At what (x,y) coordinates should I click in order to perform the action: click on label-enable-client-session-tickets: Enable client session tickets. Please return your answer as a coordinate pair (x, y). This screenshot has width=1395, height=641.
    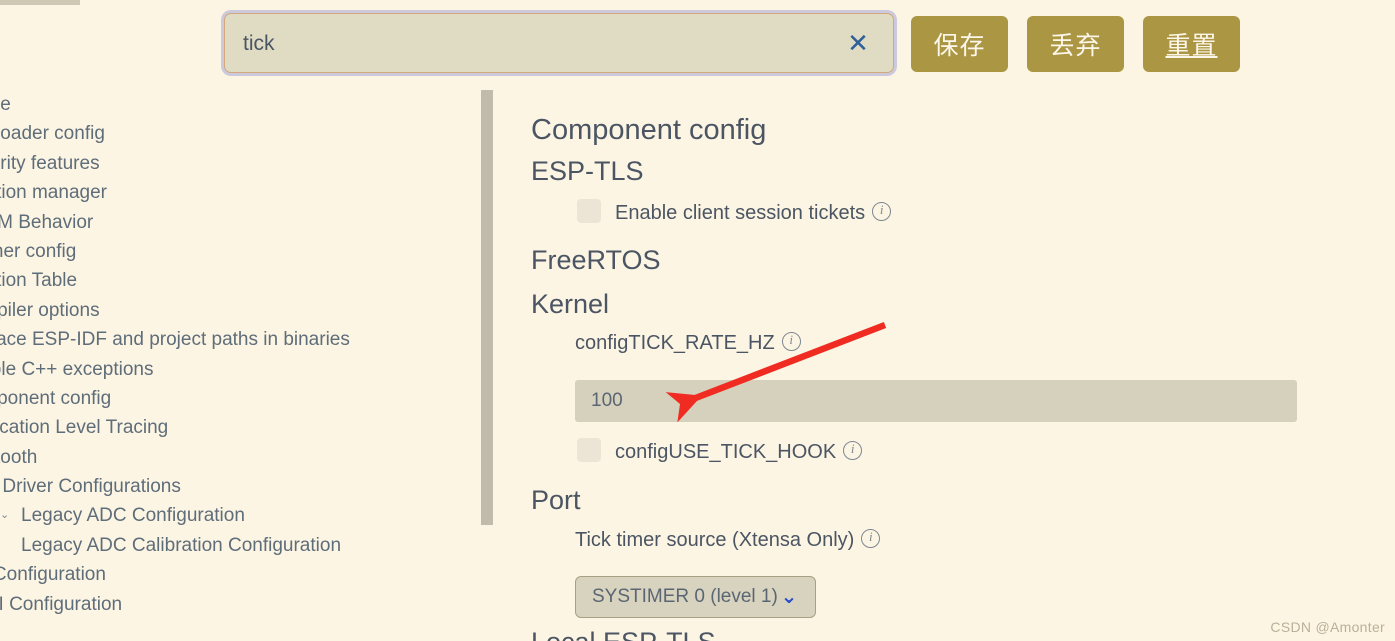
    Looking at the image, I should click on (753, 212).